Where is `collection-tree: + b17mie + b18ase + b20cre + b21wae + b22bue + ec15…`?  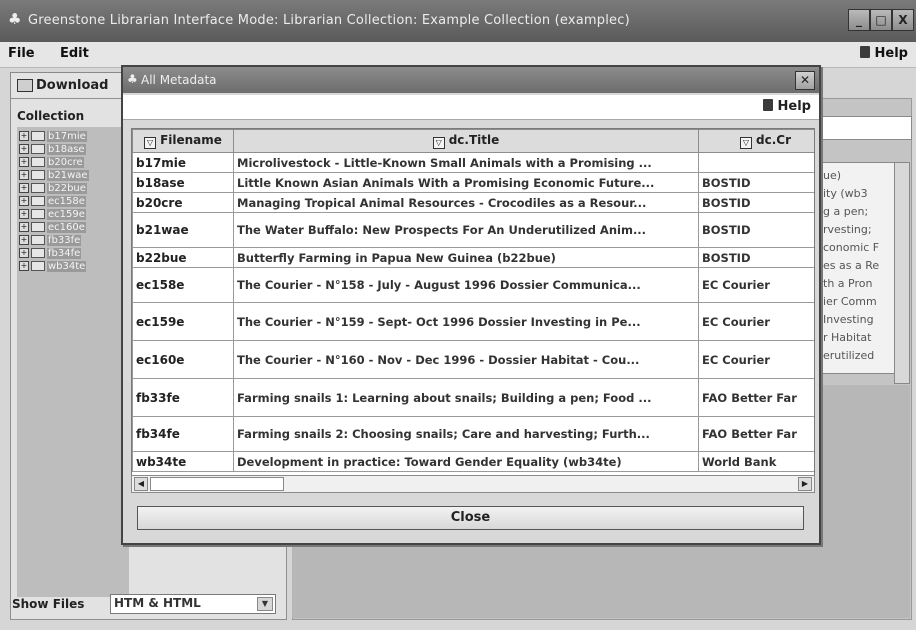 collection-tree: + b17mie + b18ase + b20cre + b21wae + b22bue + ec15… is located at coordinates (73, 362).